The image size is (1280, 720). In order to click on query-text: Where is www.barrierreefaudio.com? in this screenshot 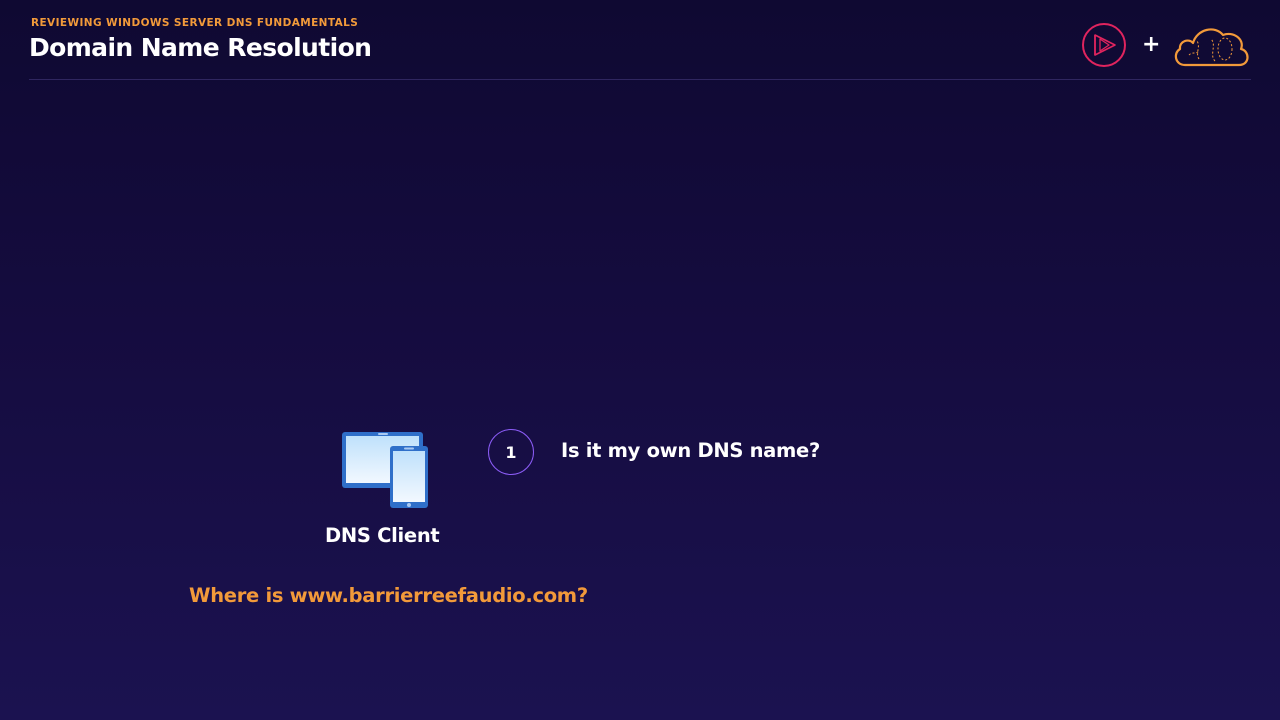, I will do `click(388, 595)`.